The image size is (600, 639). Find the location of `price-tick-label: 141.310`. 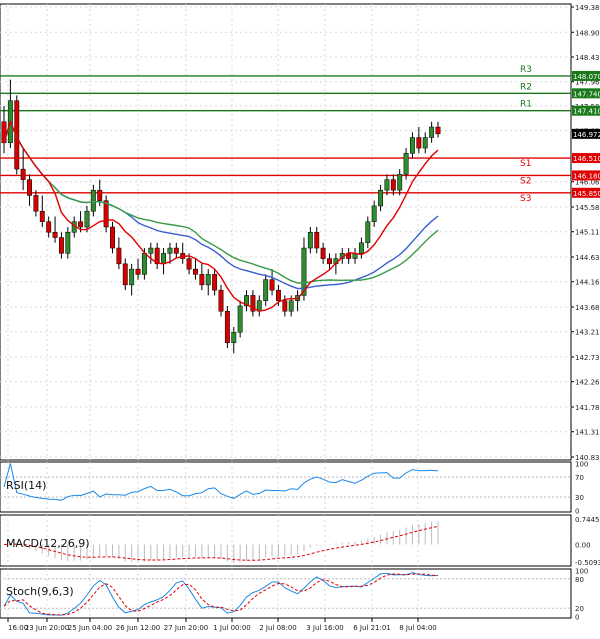

price-tick-label: 141.310 is located at coordinates (587, 433).